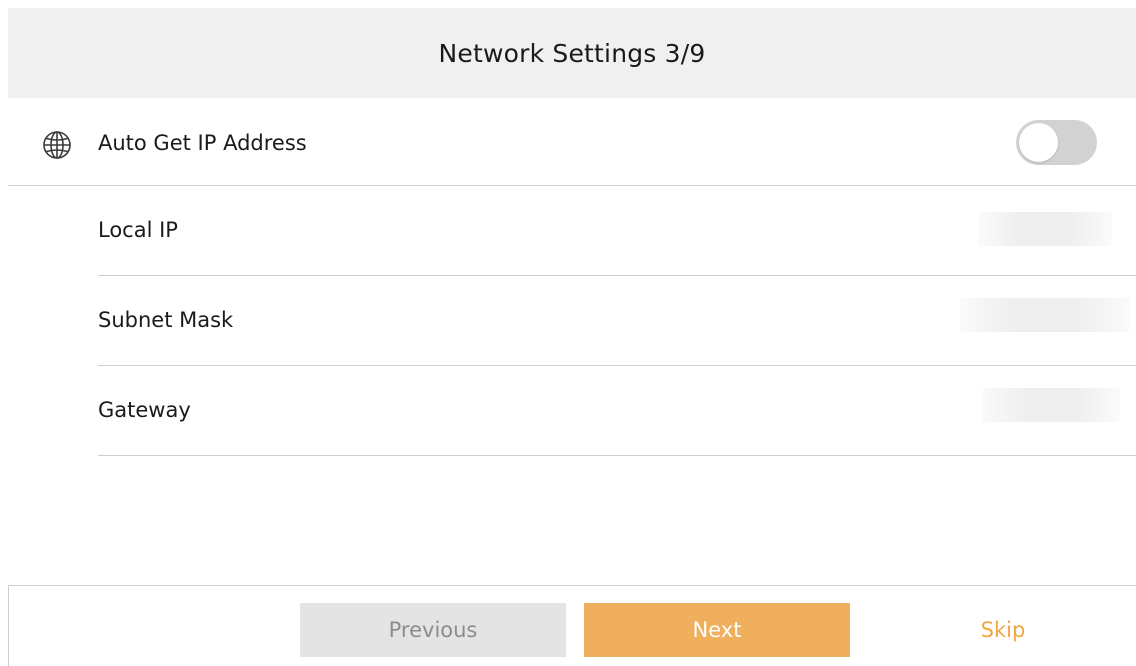  I want to click on local-ip-value, so click(1045, 229).